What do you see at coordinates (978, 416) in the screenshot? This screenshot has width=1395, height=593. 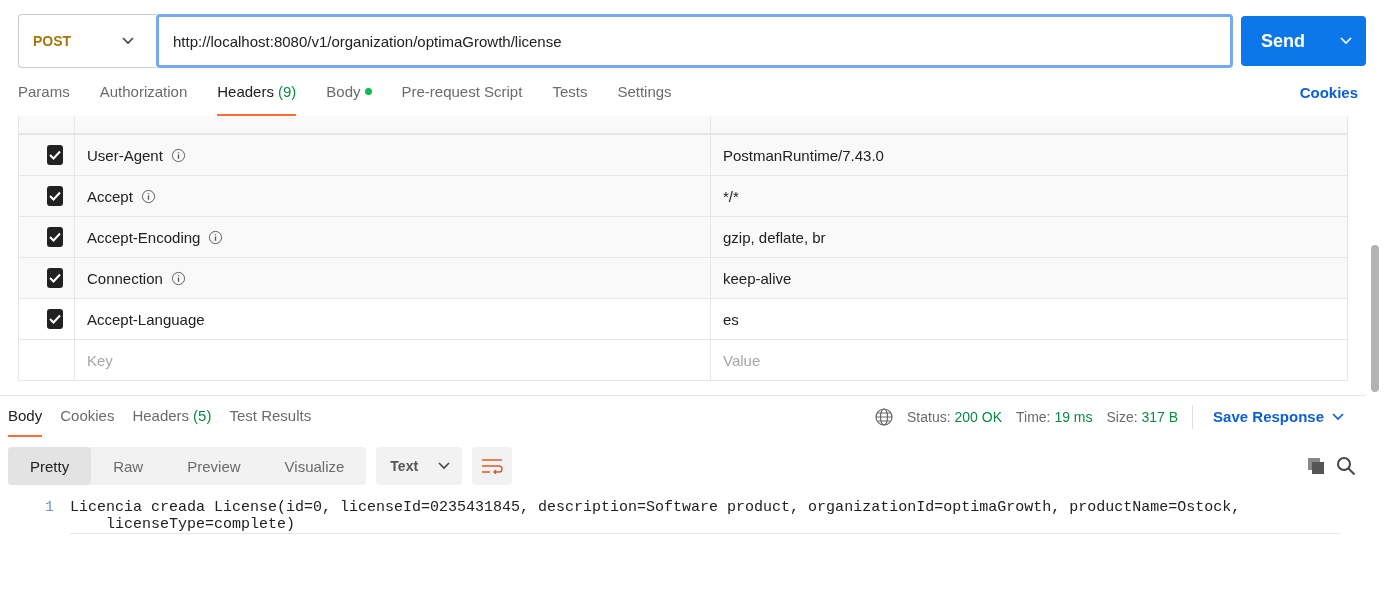 I see `status-value: 200 OK` at bounding box center [978, 416].